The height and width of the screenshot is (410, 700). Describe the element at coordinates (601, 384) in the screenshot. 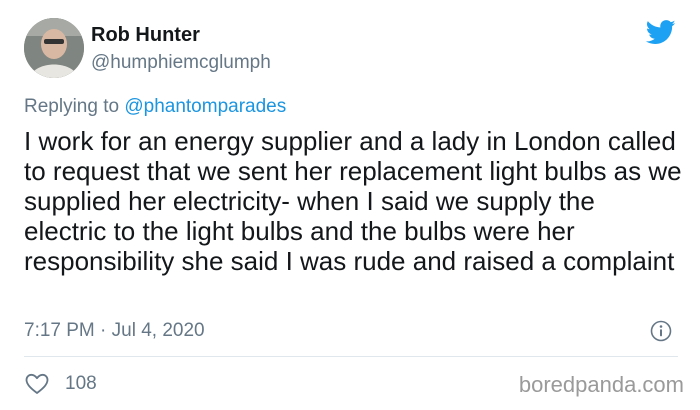

I see `watermark: boredpanda.com` at that location.